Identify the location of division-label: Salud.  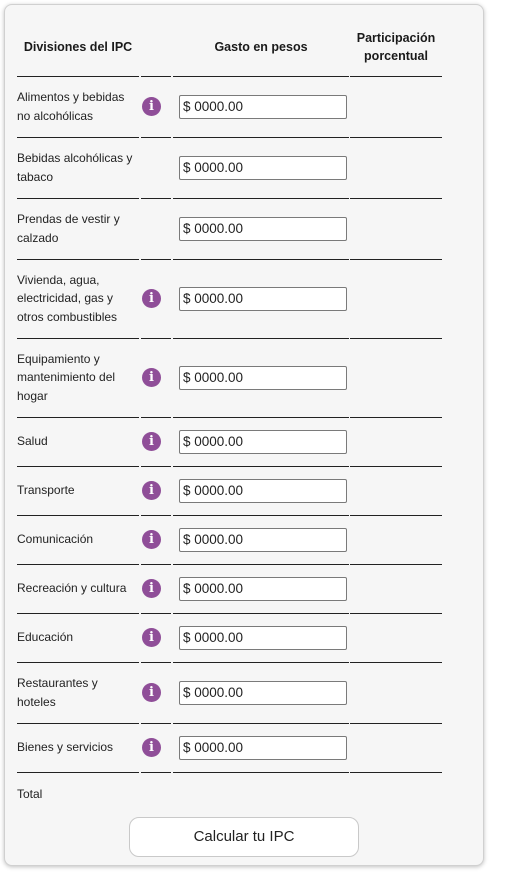
(32, 441).